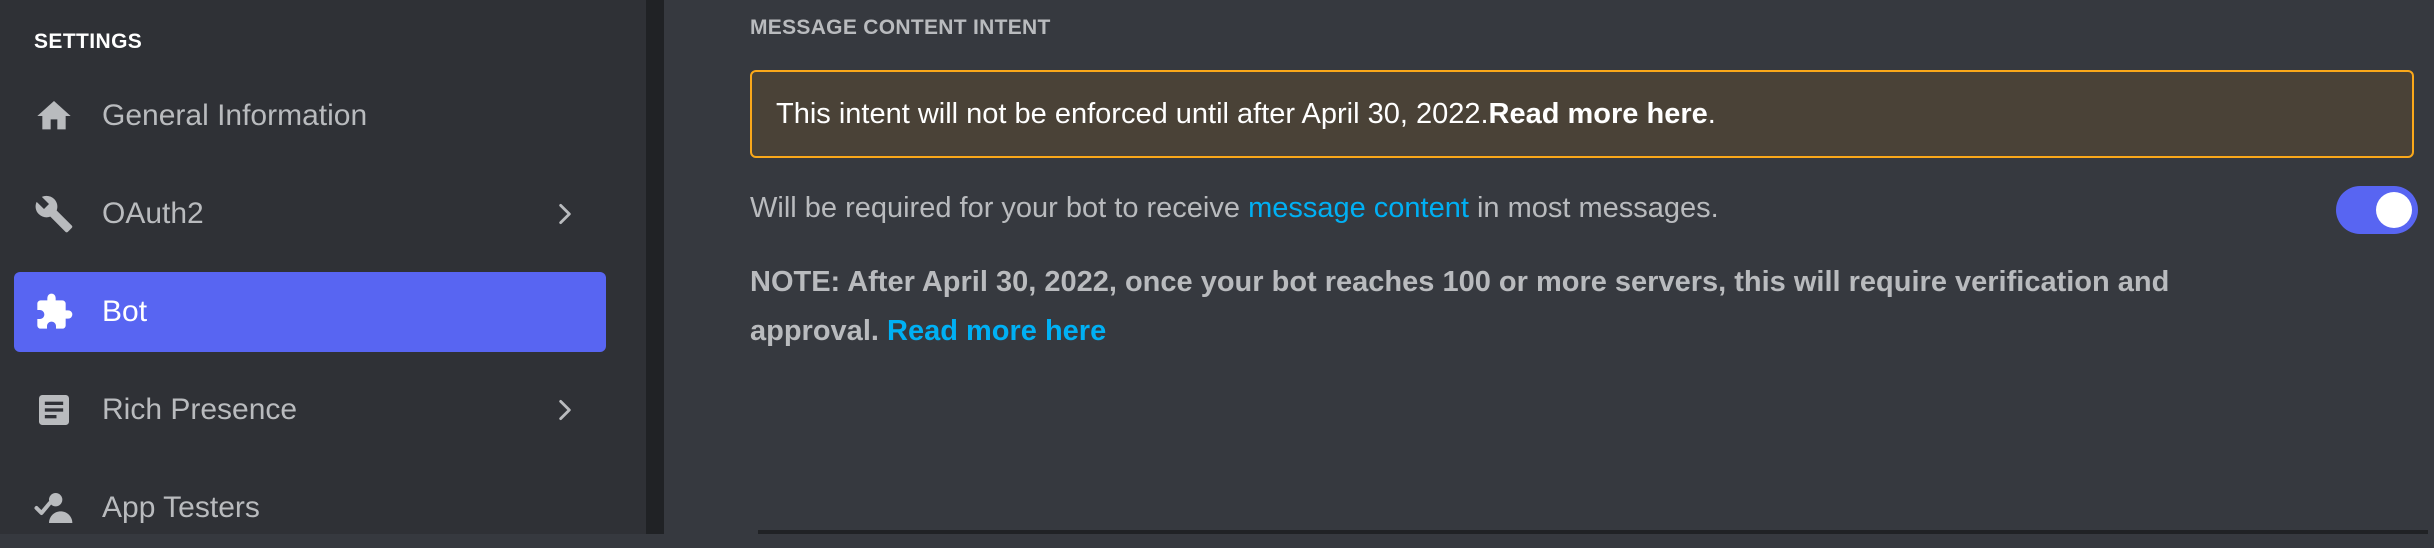  What do you see at coordinates (54, 508) in the screenshot?
I see `person-check-icon` at bounding box center [54, 508].